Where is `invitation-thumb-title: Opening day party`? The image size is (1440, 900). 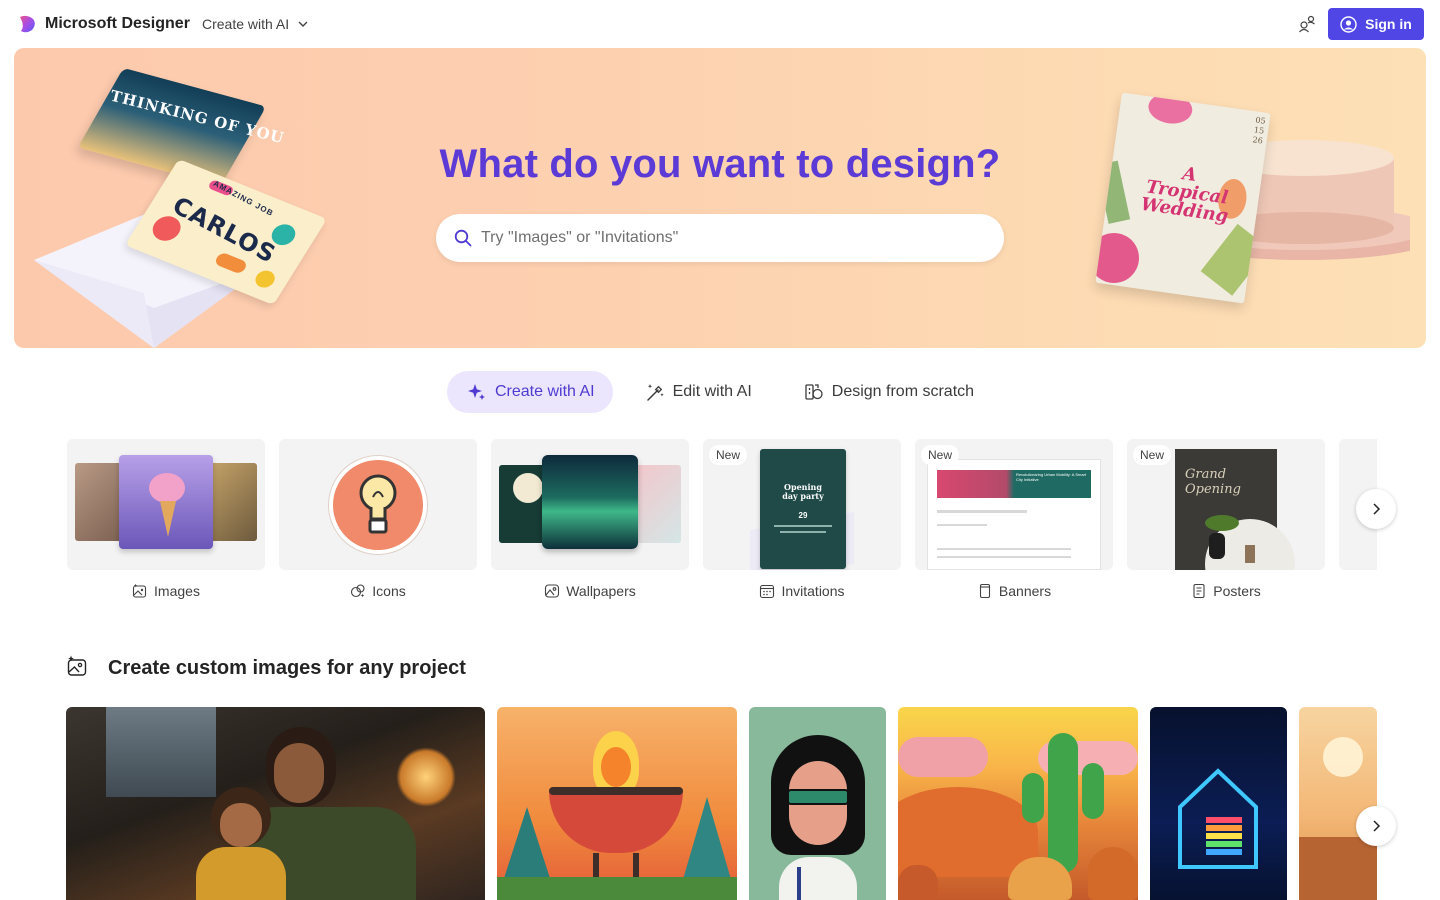 invitation-thumb-title: Opening day party is located at coordinates (803, 491).